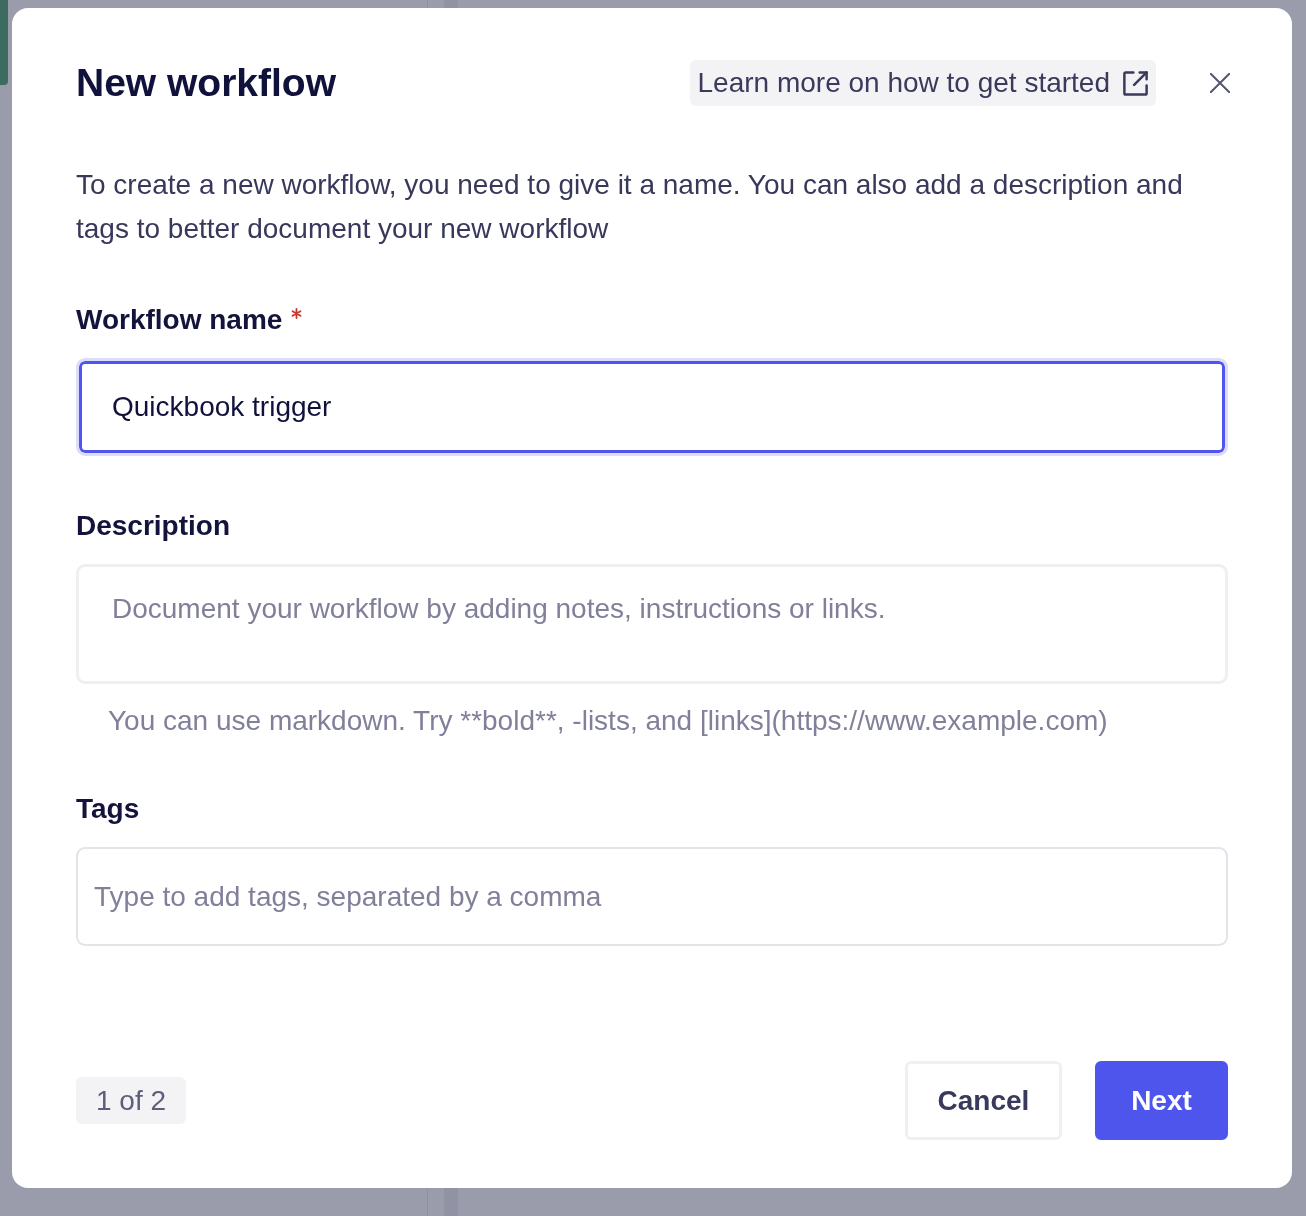  I want to click on text-input: Quickbook trigger, so click(652, 407).